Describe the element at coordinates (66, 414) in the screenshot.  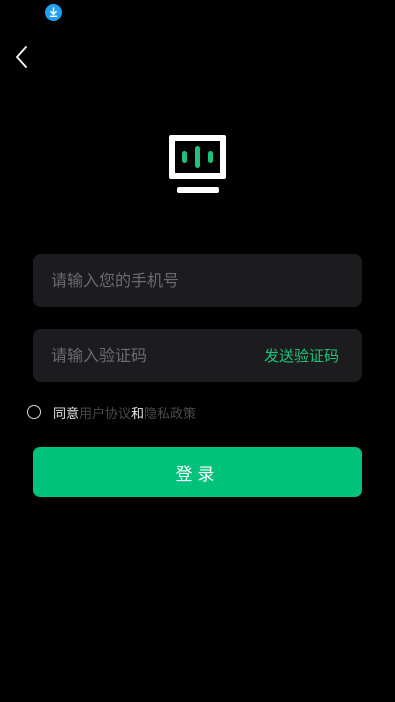
I see `agree-prefix: 同意` at that location.